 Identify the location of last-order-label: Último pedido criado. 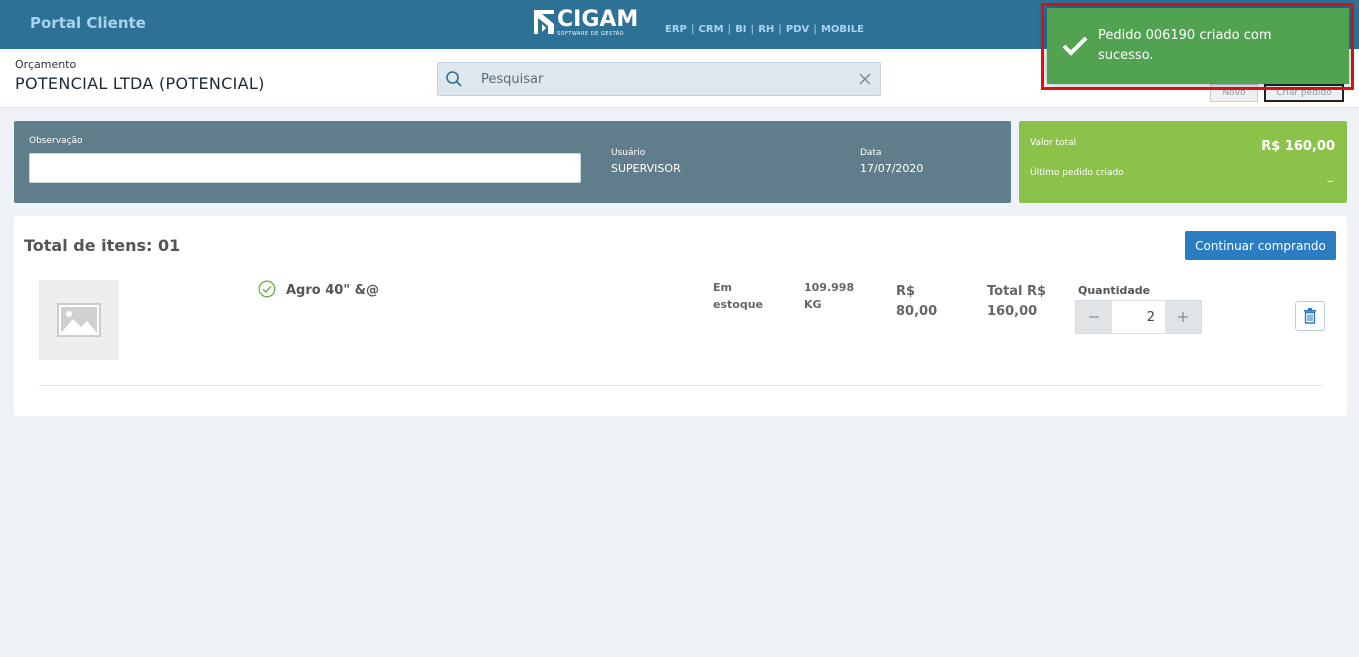
(1077, 173).